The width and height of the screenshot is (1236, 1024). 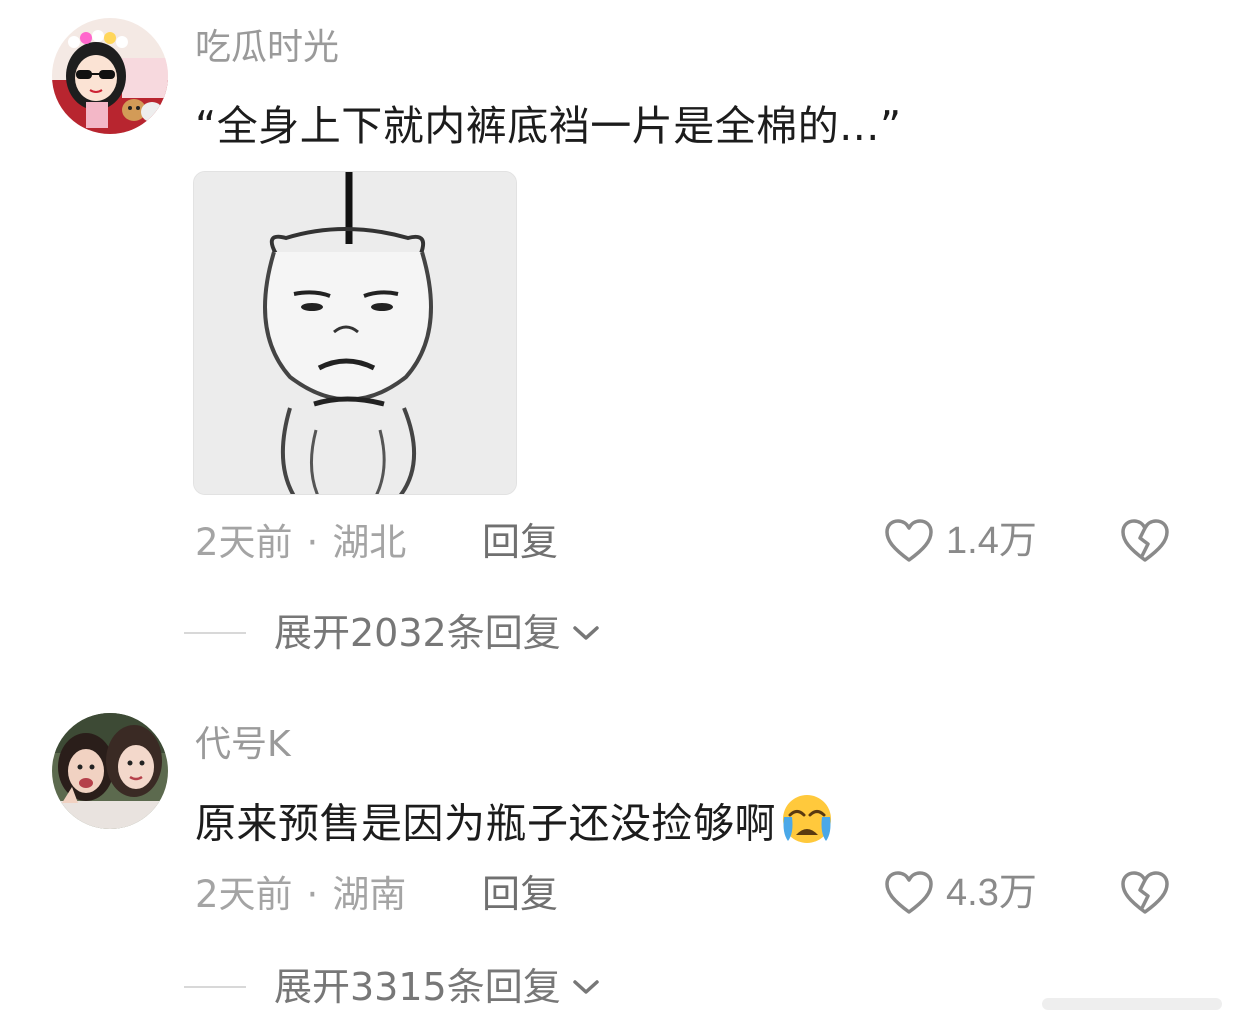 I want to click on like-button: 1.4万, so click(x=960, y=541).